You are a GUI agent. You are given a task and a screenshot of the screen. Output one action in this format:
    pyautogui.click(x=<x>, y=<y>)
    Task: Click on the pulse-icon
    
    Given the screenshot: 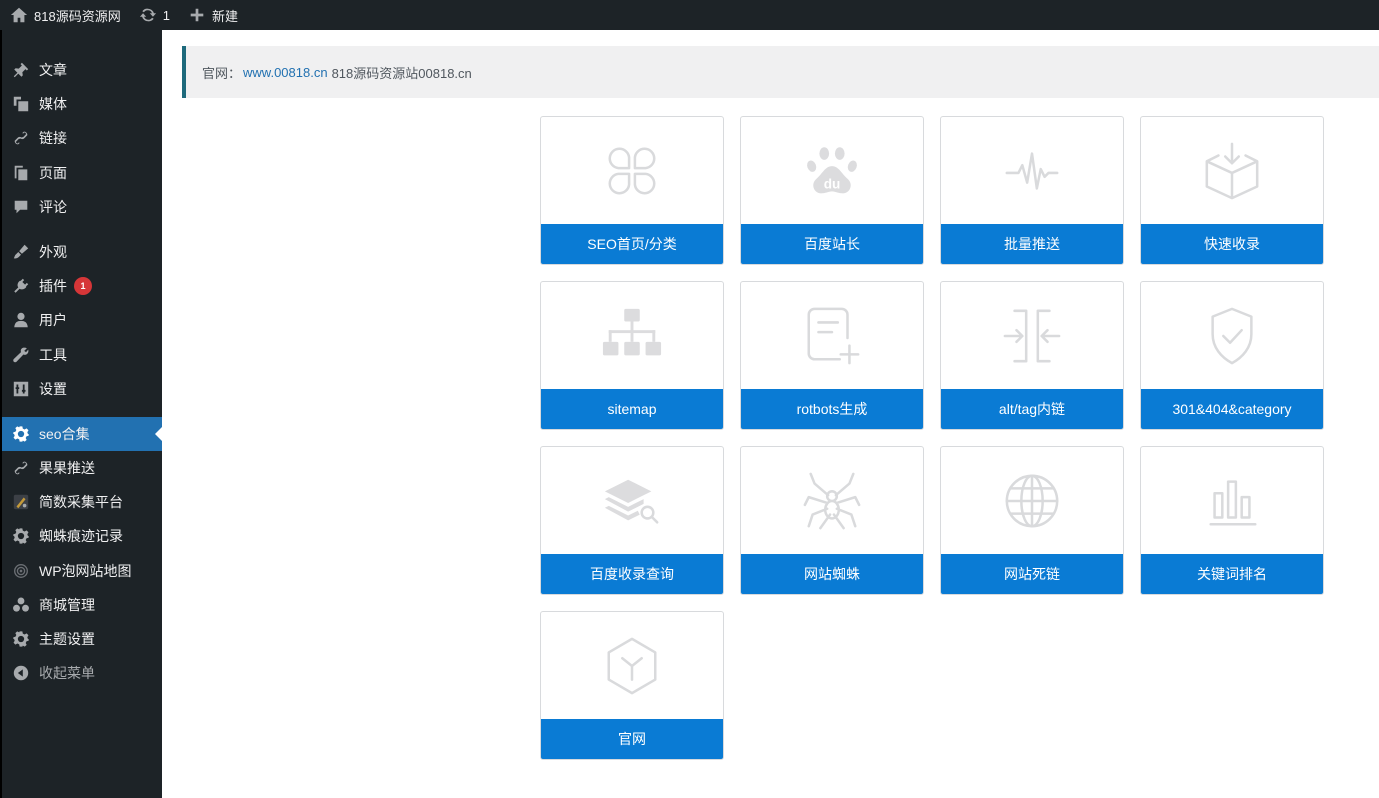 What is the action you would take?
    pyautogui.click(x=1032, y=170)
    